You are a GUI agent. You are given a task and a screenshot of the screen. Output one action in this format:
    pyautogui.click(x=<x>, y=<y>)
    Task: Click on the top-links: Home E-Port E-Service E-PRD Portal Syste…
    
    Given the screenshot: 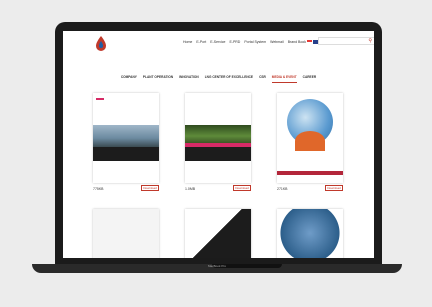 What is the action you would take?
    pyautogui.click(x=244, y=42)
    